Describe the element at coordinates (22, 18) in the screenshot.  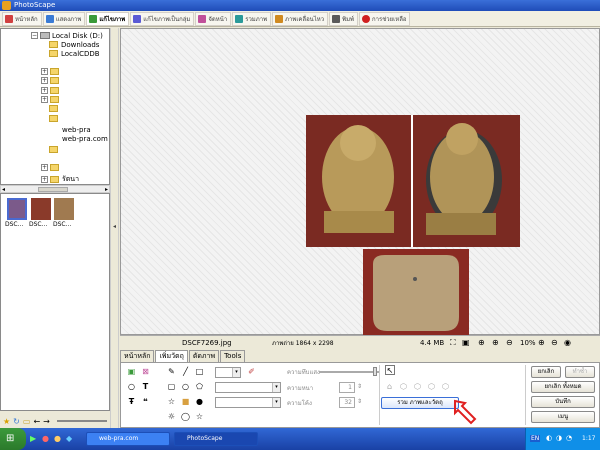
I see `tab-home: หน้าหลัก` at that location.